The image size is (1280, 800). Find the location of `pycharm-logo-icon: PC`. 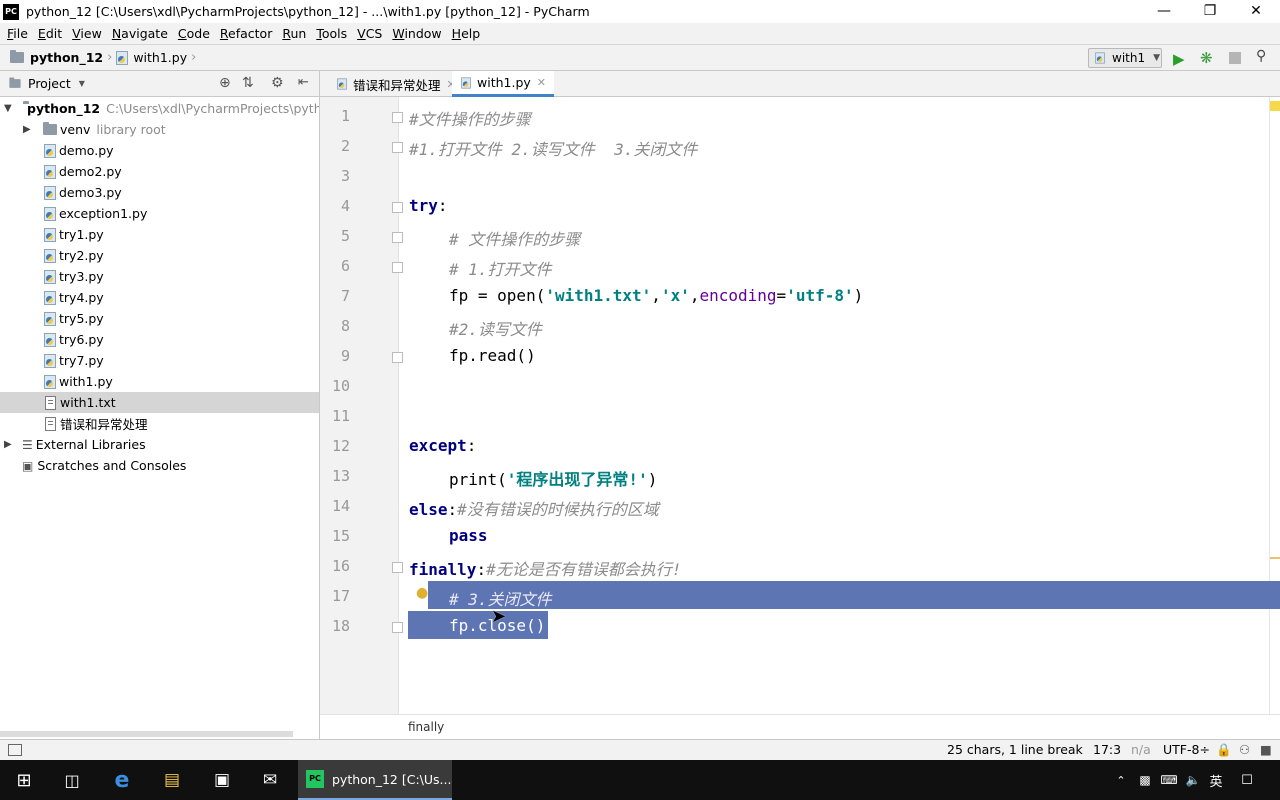

pycharm-logo-icon: PC is located at coordinates (11, 11).